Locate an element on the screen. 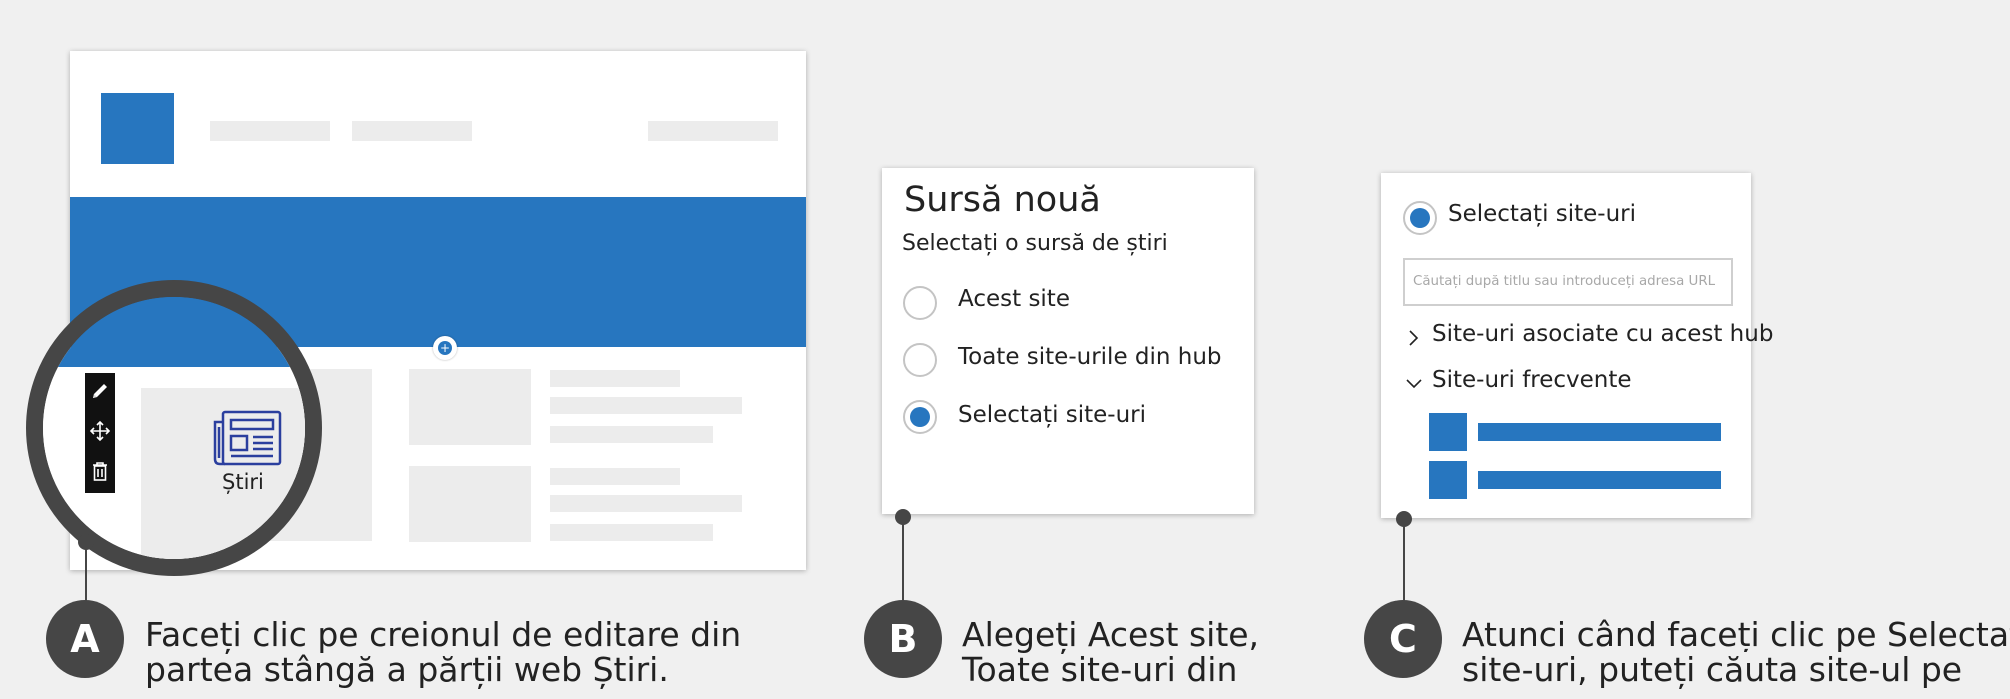  radio-all-hub-sites is located at coordinates (920, 360).